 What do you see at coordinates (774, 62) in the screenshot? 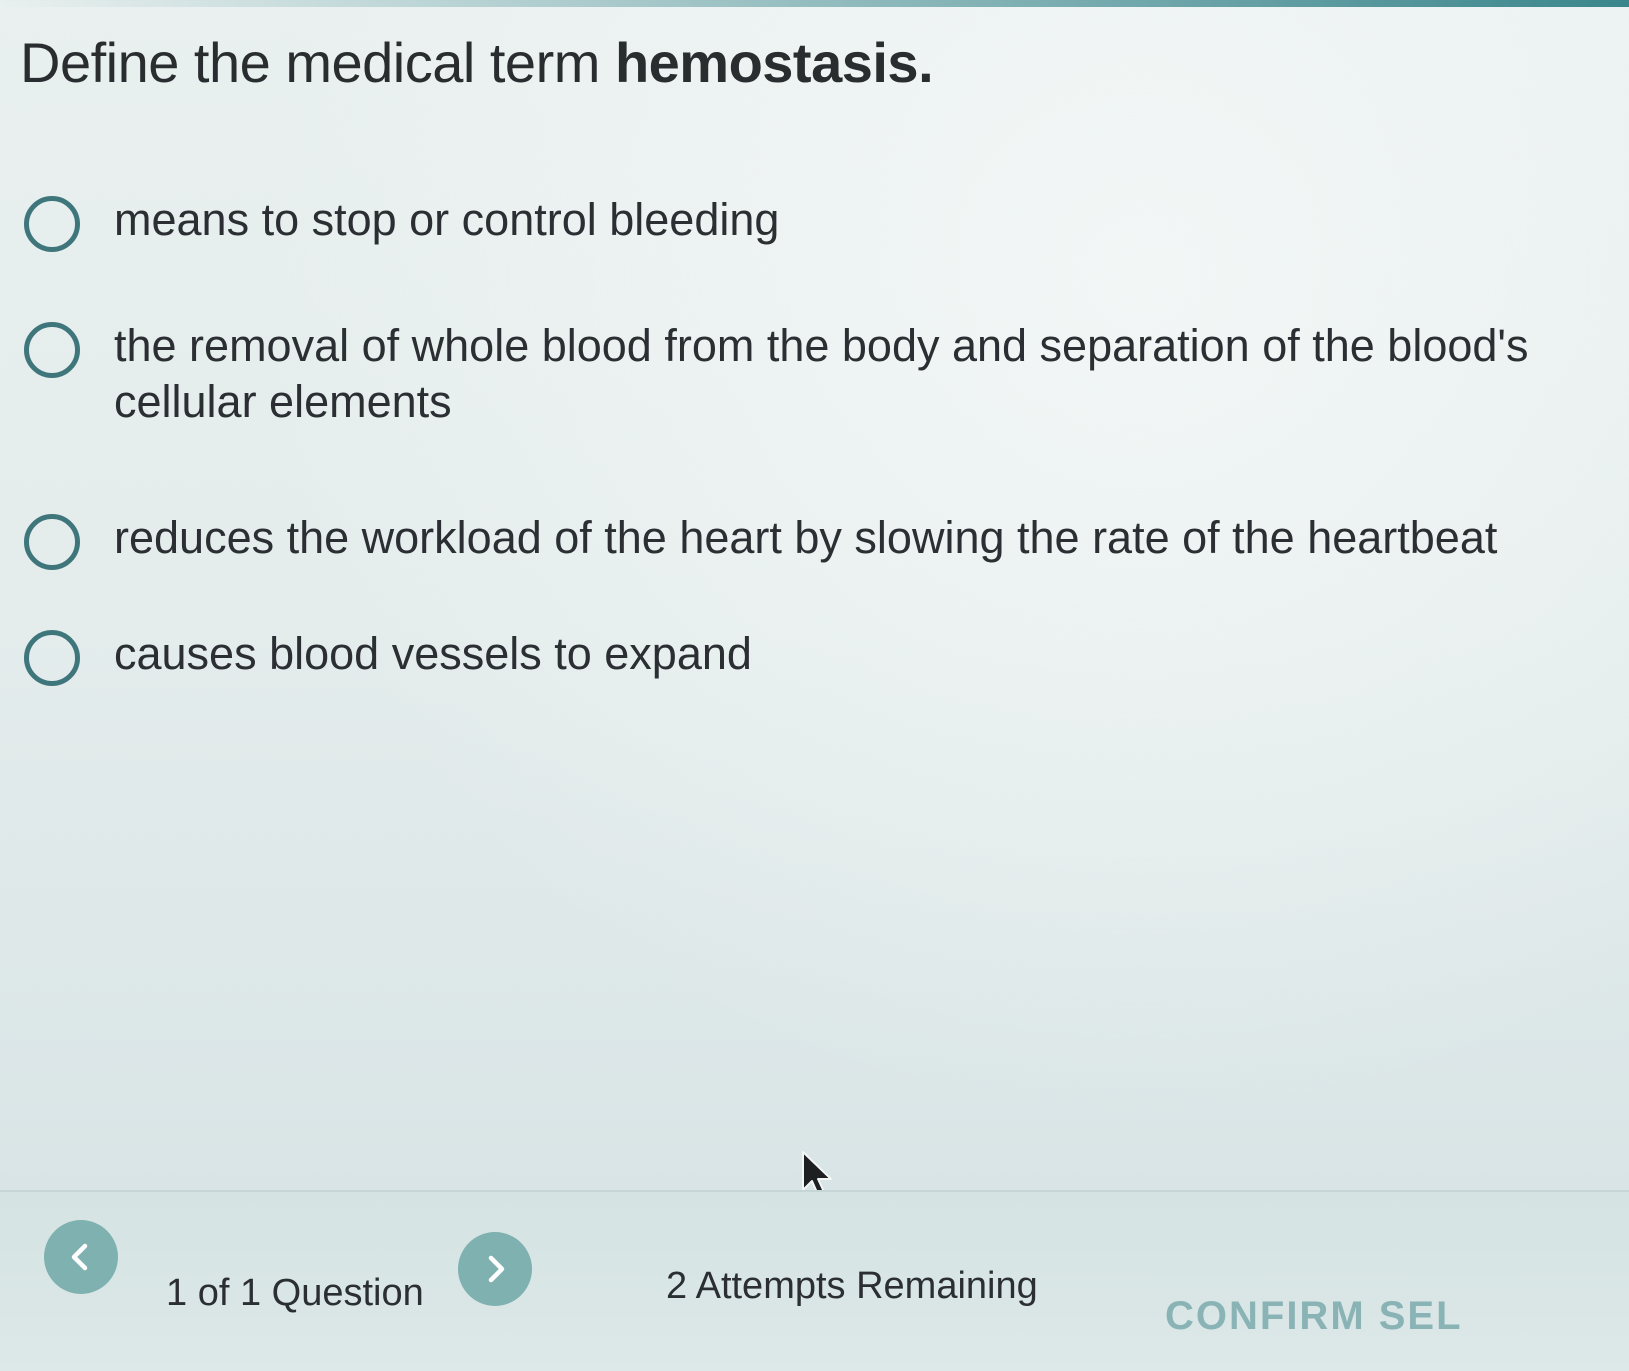
I see `question-term: hemostasis.` at bounding box center [774, 62].